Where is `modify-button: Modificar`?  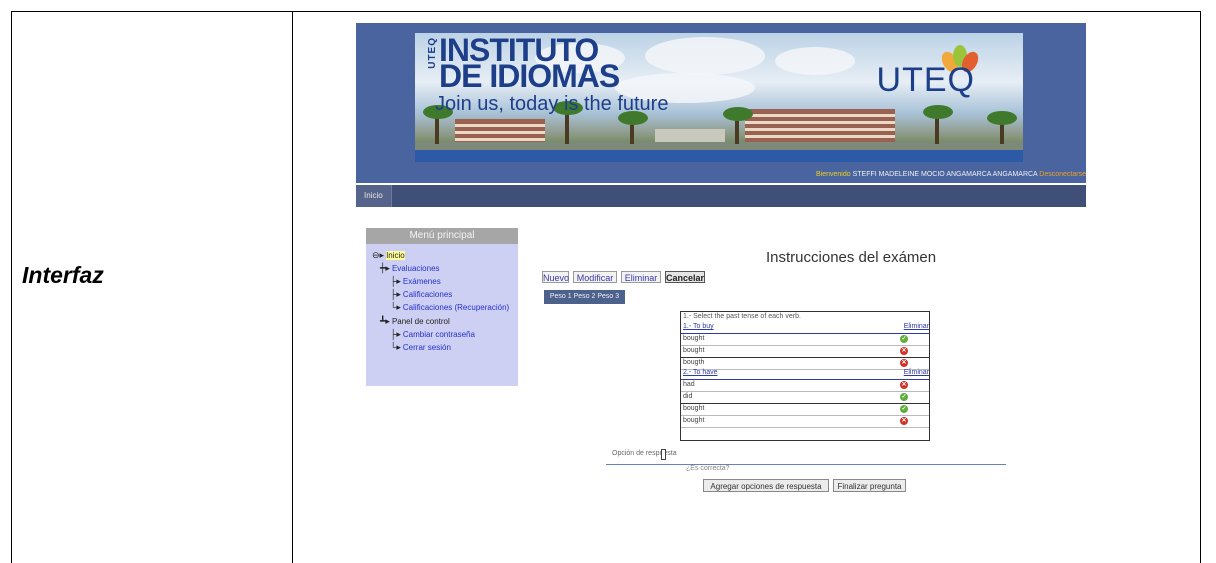
modify-button: Modificar is located at coordinates (595, 277).